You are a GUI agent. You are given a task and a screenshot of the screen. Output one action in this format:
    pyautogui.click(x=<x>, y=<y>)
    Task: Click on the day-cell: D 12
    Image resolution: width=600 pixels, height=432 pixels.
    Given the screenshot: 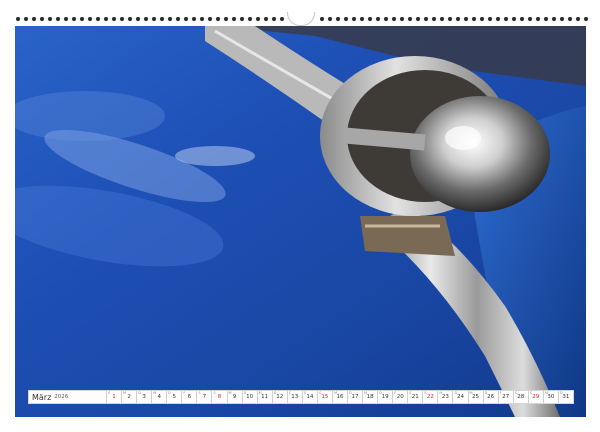 What is the action you would take?
    pyautogui.click(x=279, y=397)
    